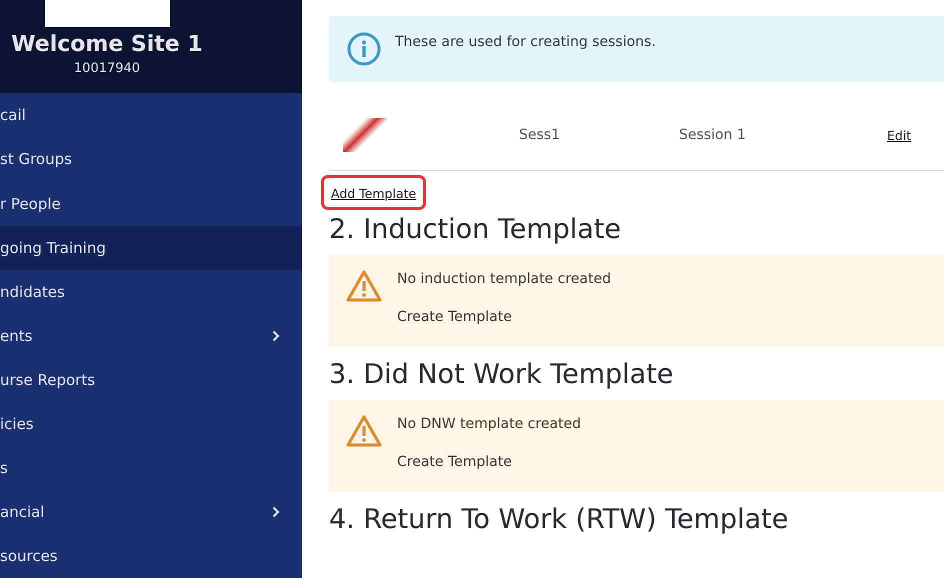 The image size is (944, 578). What do you see at coordinates (504, 279) in the screenshot?
I see `warning-text: No induction template created` at bounding box center [504, 279].